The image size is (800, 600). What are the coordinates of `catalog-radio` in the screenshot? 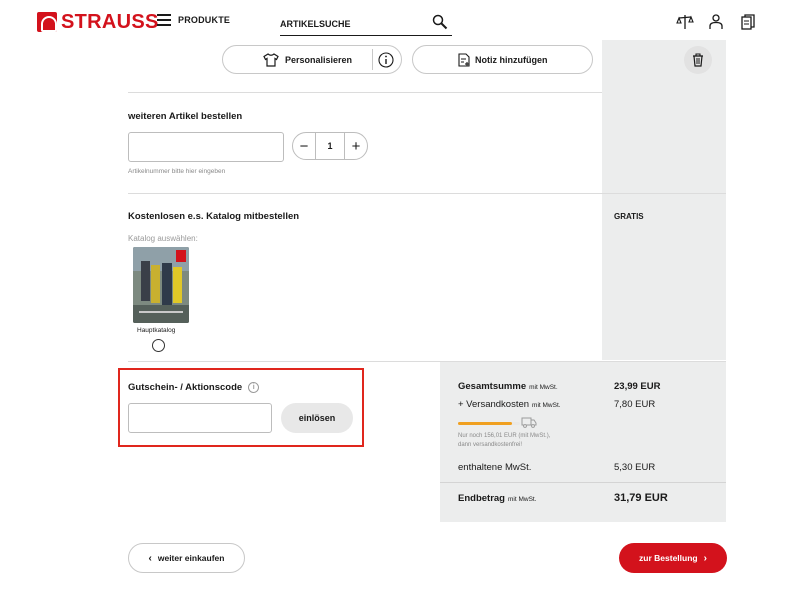 It's located at (158, 345).